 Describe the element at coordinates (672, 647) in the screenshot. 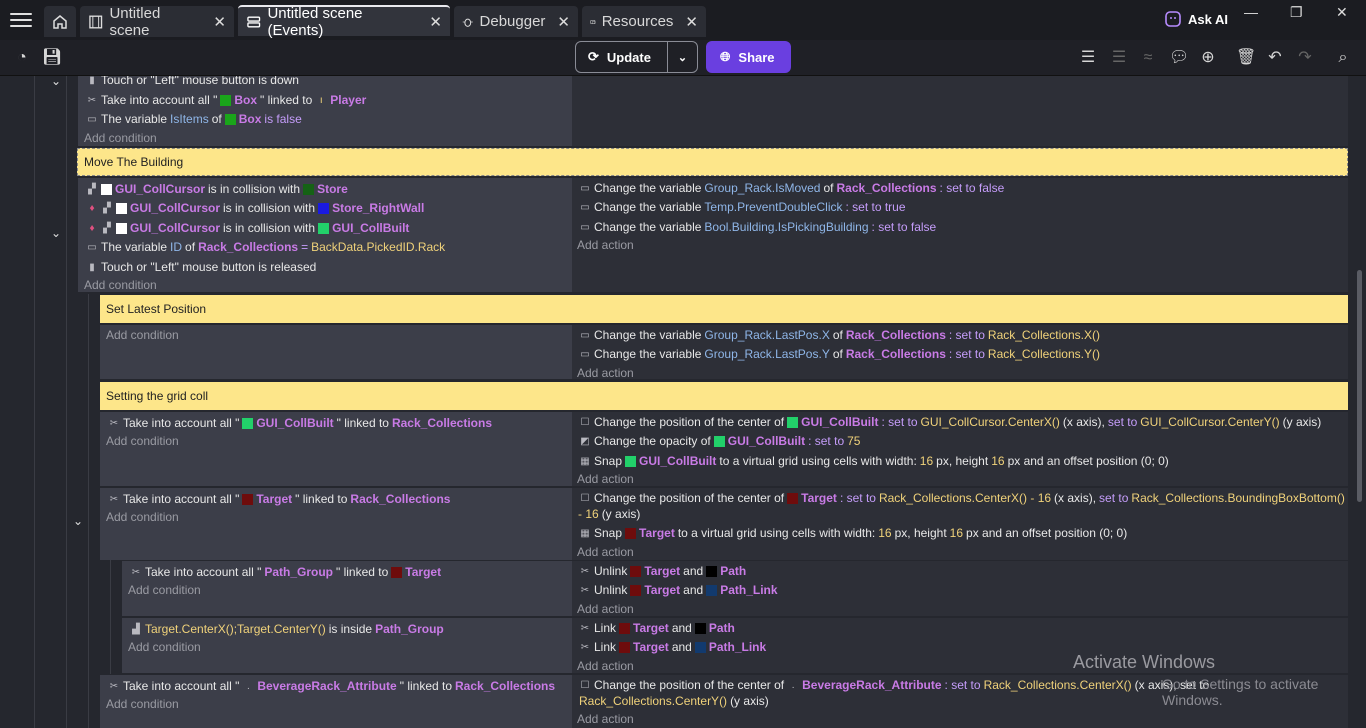

I see `action: ✂ Link Target and Path_Link` at that location.